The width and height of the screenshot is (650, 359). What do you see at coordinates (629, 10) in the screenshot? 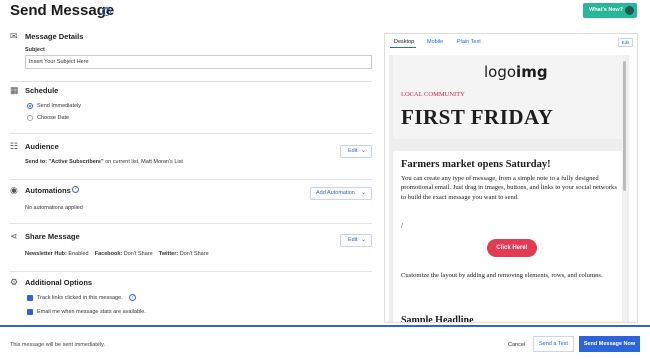
I see `puppy-icon` at bounding box center [629, 10].